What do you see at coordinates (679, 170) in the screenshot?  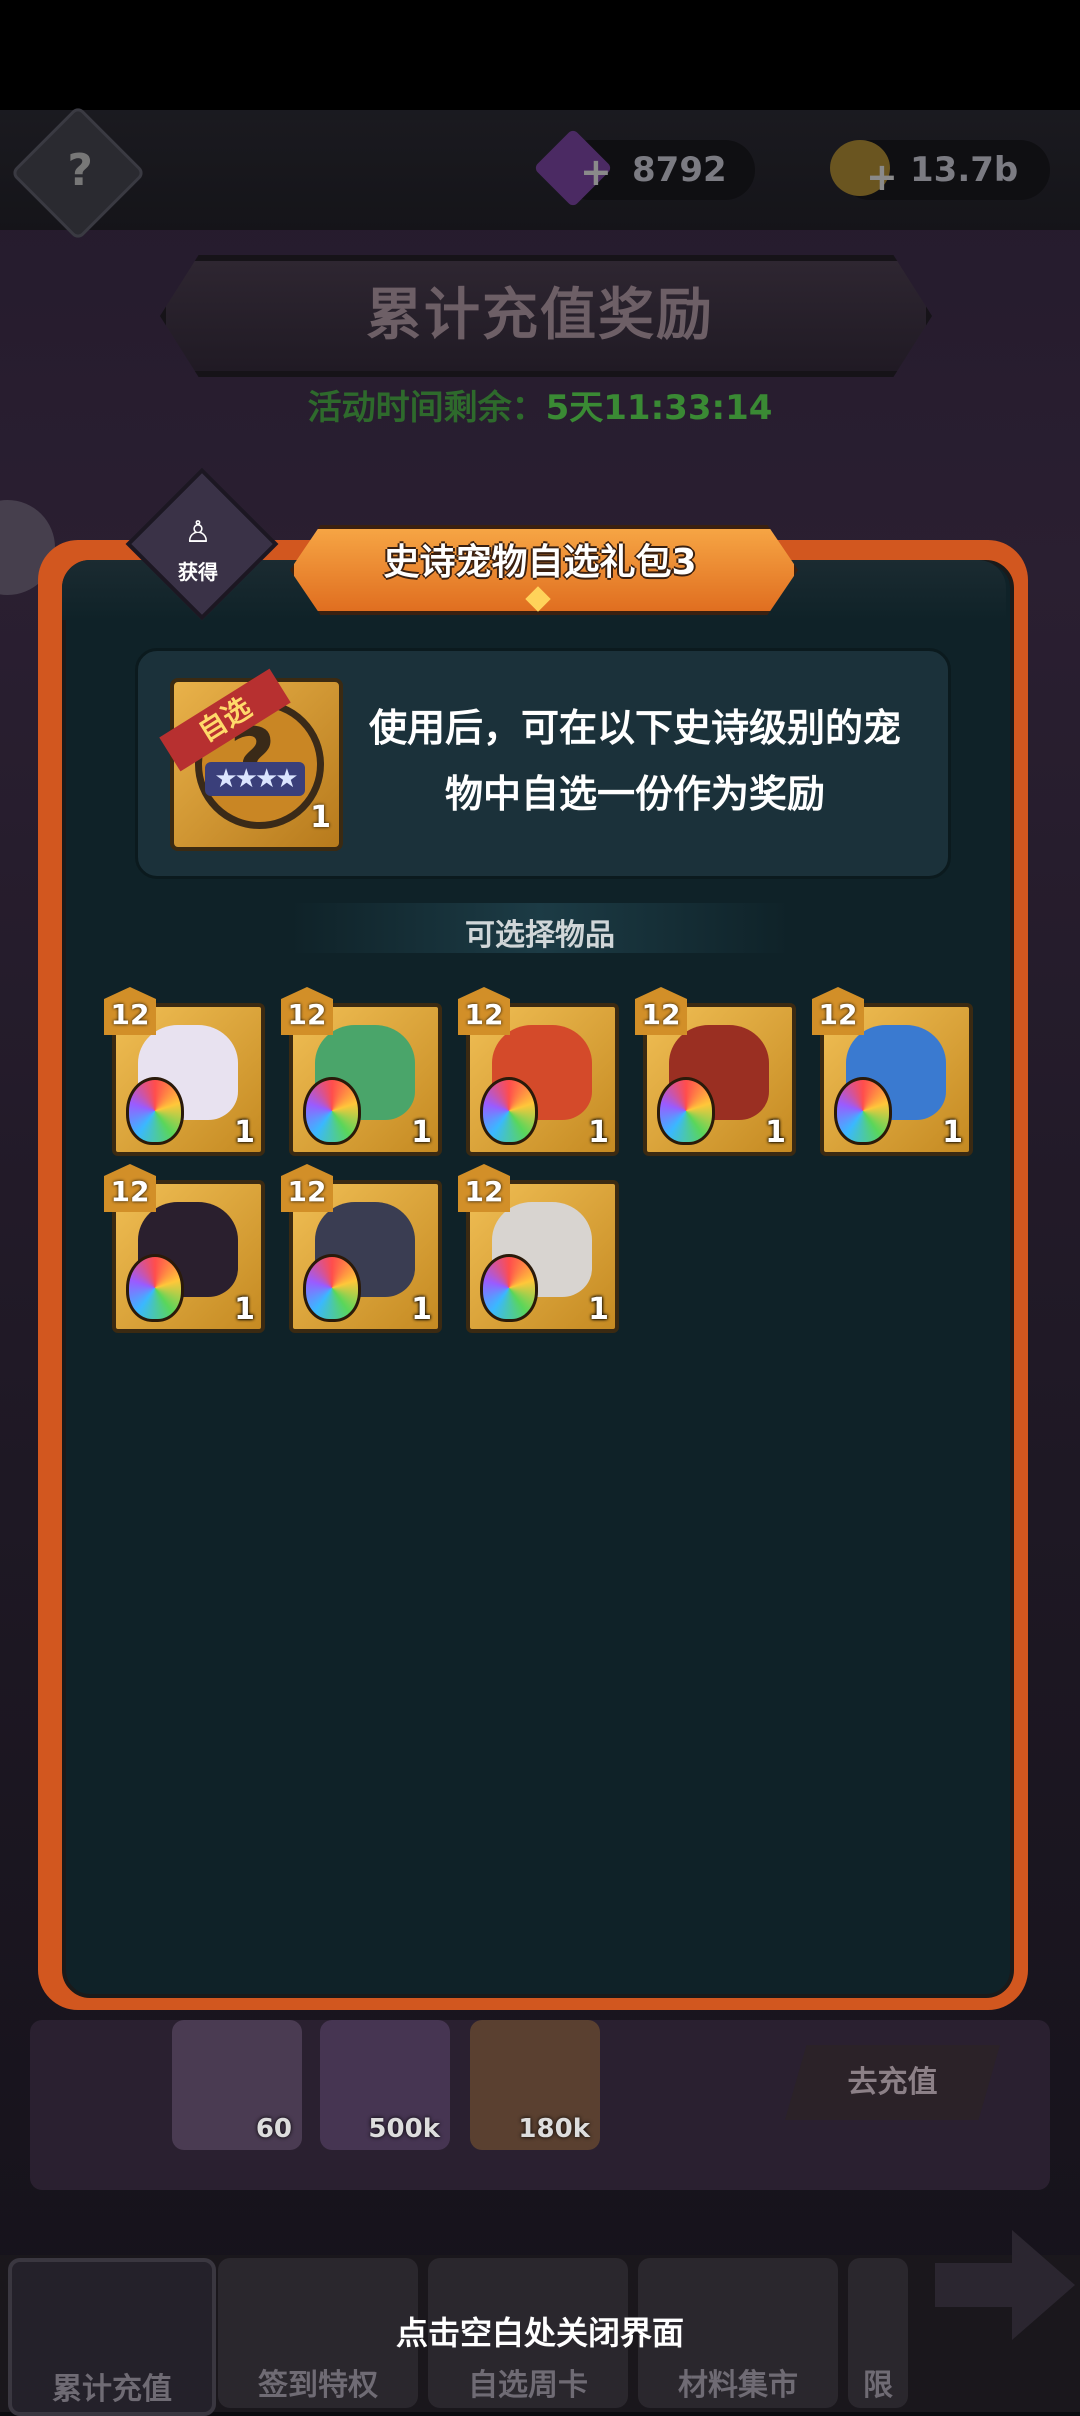 I see `gem-count: 8792` at bounding box center [679, 170].